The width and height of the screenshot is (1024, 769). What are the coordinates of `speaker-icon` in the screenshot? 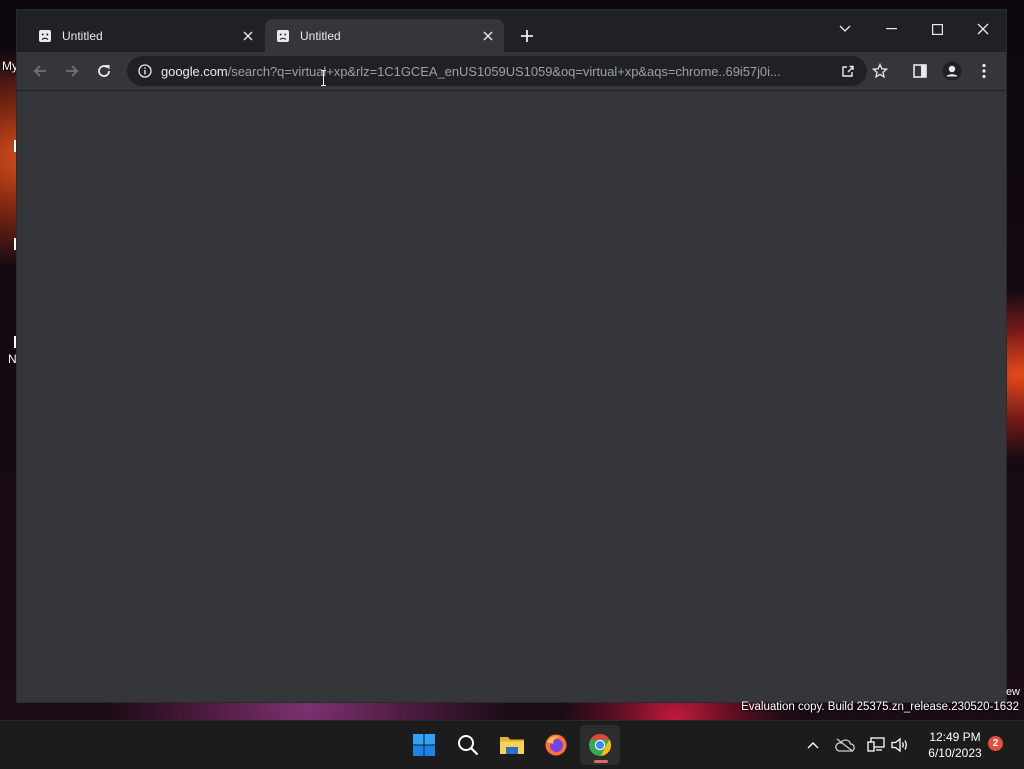 It's located at (899, 745).